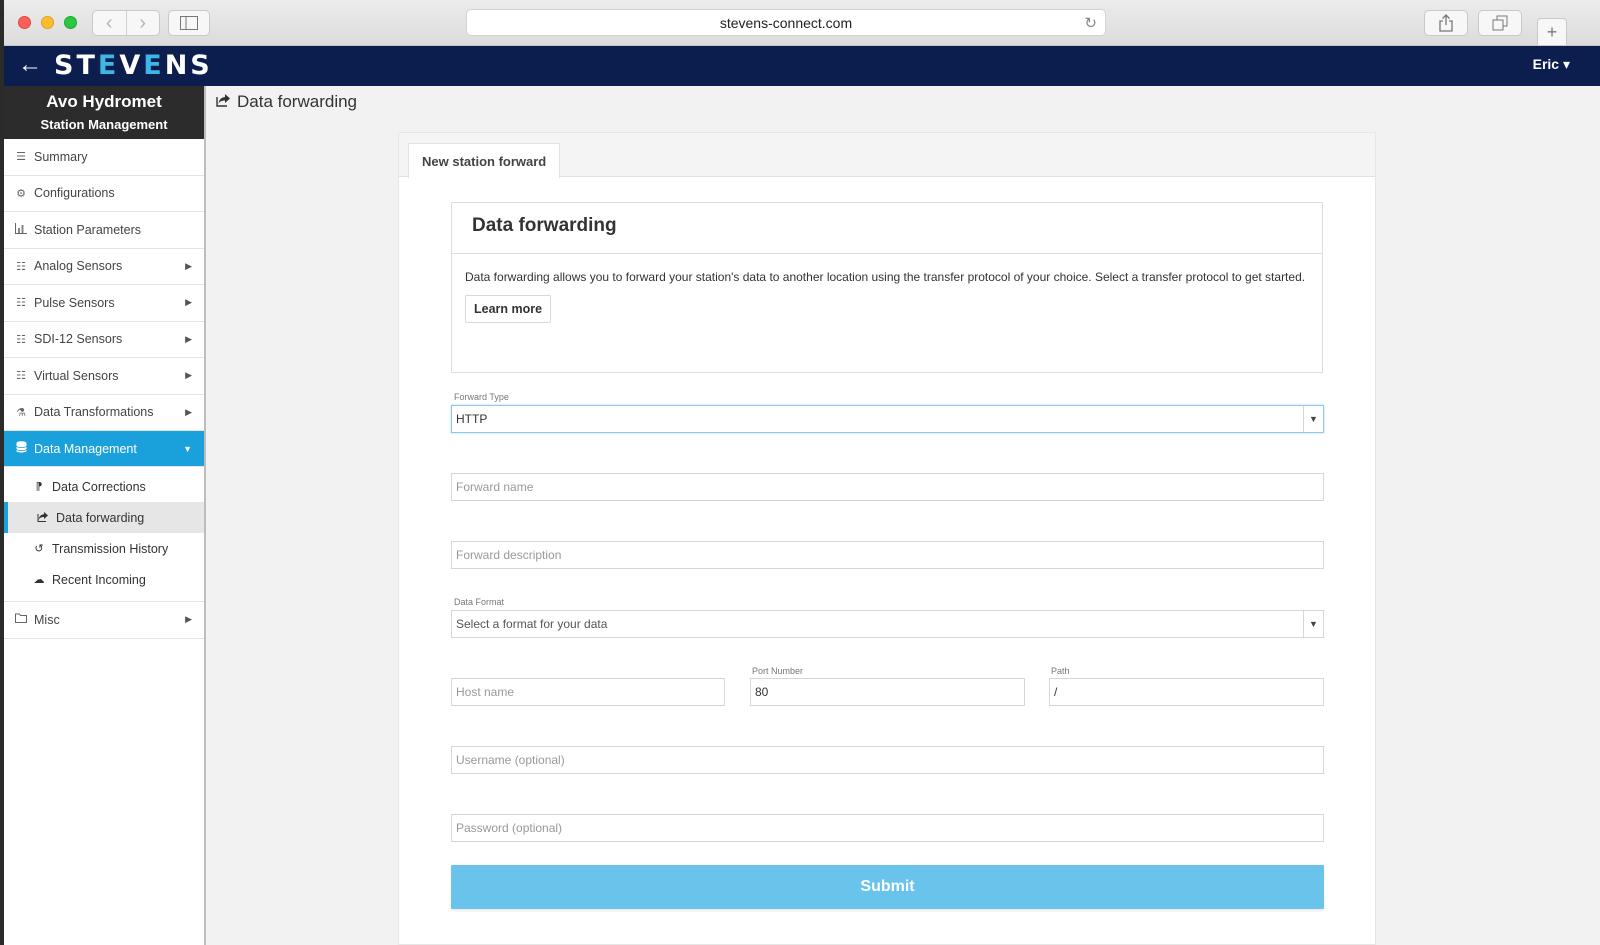  Describe the element at coordinates (510, 760) in the screenshot. I see `username-placeholder: Username (optional)` at that location.